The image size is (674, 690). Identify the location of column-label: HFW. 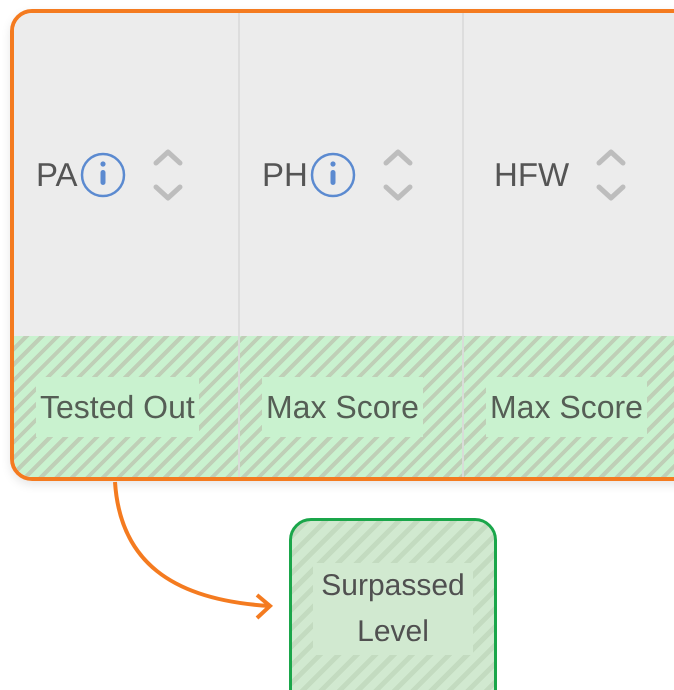
(532, 174).